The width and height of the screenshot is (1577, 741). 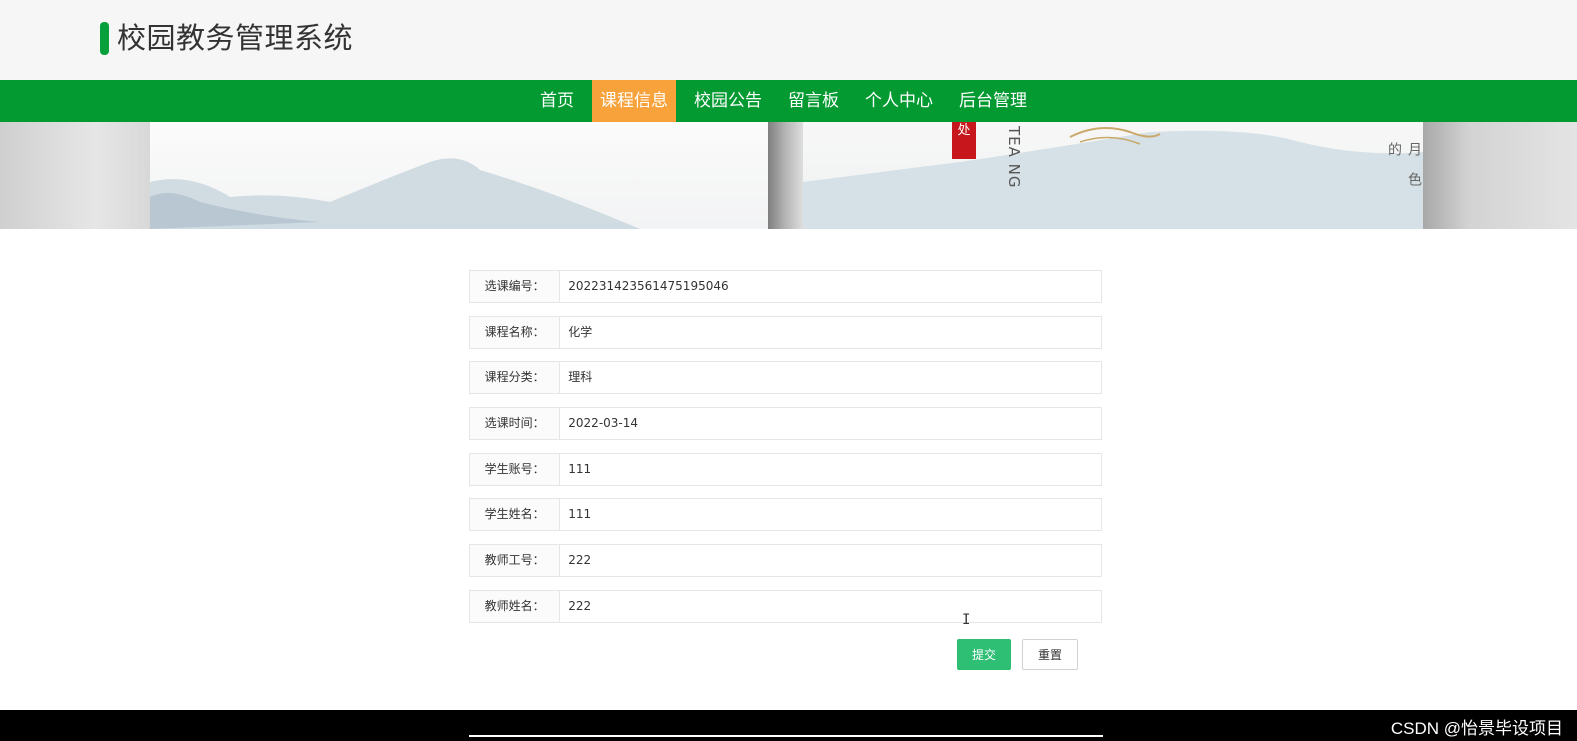 What do you see at coordinates (831, 606) in the screenshot?
I see `input-teacher-name` at bounding box center [831, 606].